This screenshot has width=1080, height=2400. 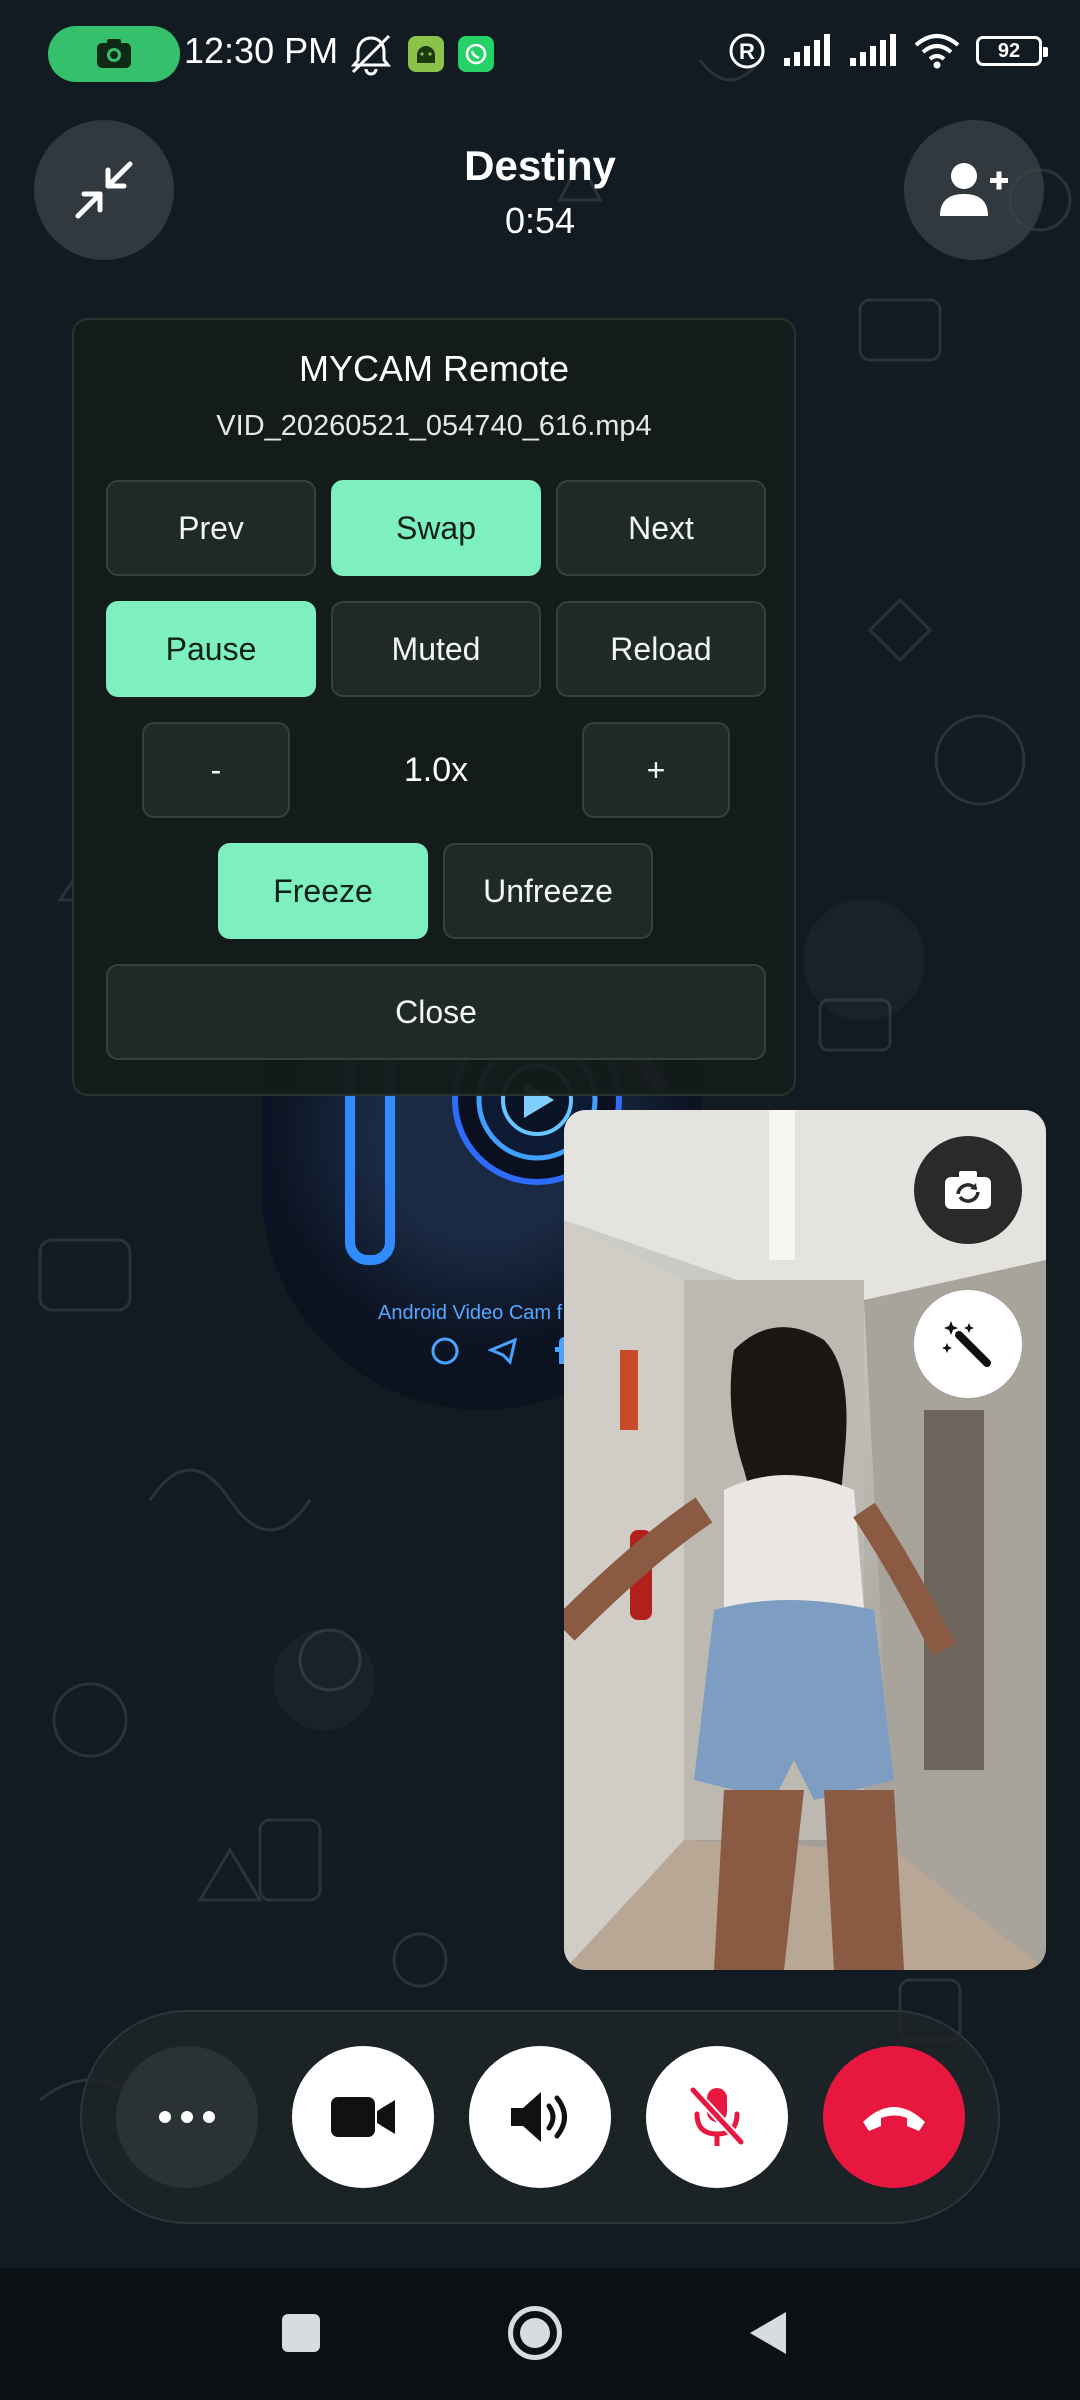 What do you see at coordinates (656, 770) in the screenshot?
I see `speed-increase-button: +` at bounding box center [656, 770].